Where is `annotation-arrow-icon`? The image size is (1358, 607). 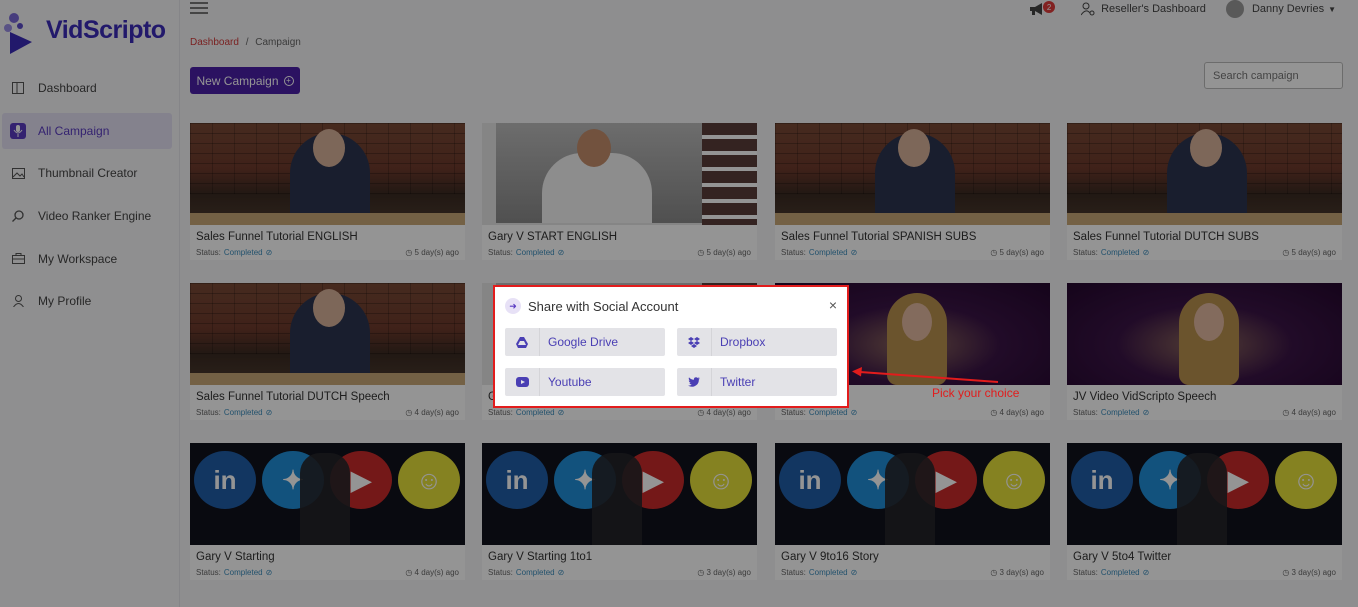 annotation-arrow-icon is located at coordinates (925, 375).